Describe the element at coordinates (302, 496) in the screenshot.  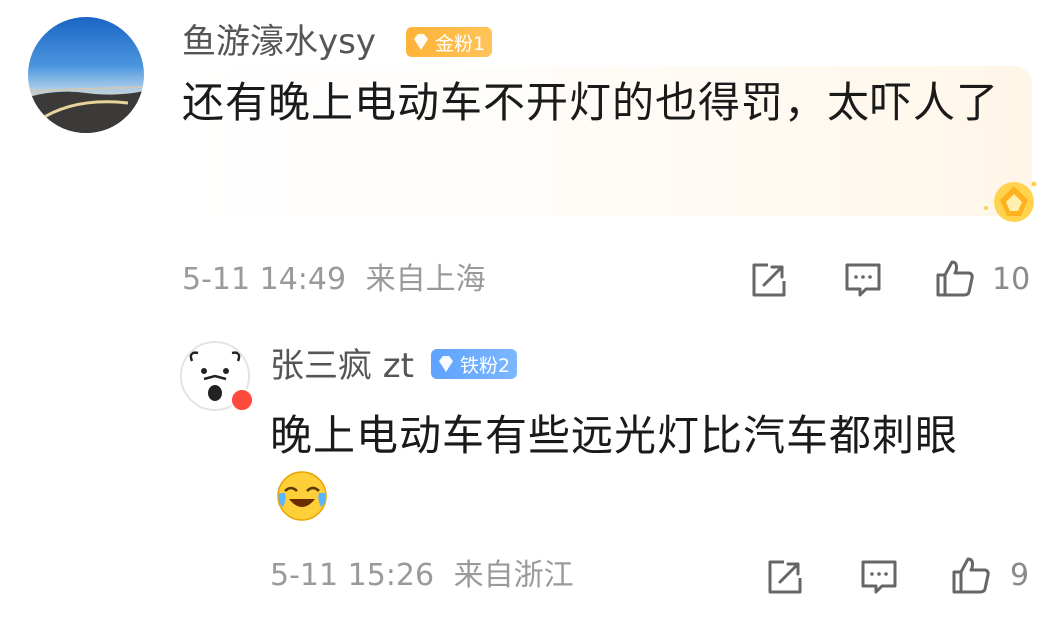
I see `laugh-cry-emoji-icon` at that location.